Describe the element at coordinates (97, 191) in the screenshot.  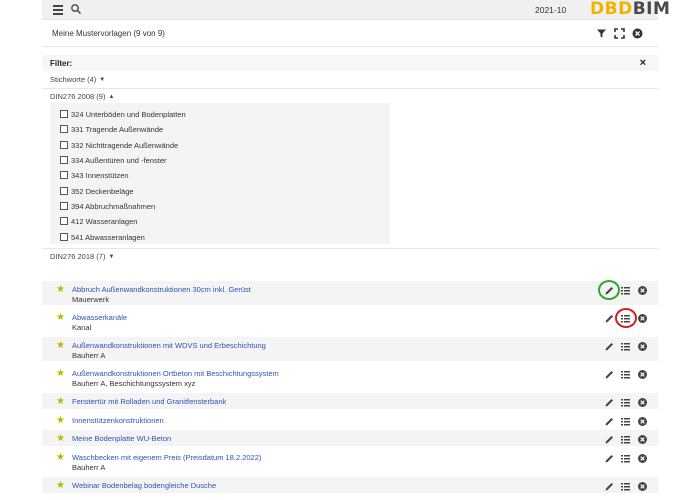
I see `filter-option: 352 Deckenbeläge` at that location.